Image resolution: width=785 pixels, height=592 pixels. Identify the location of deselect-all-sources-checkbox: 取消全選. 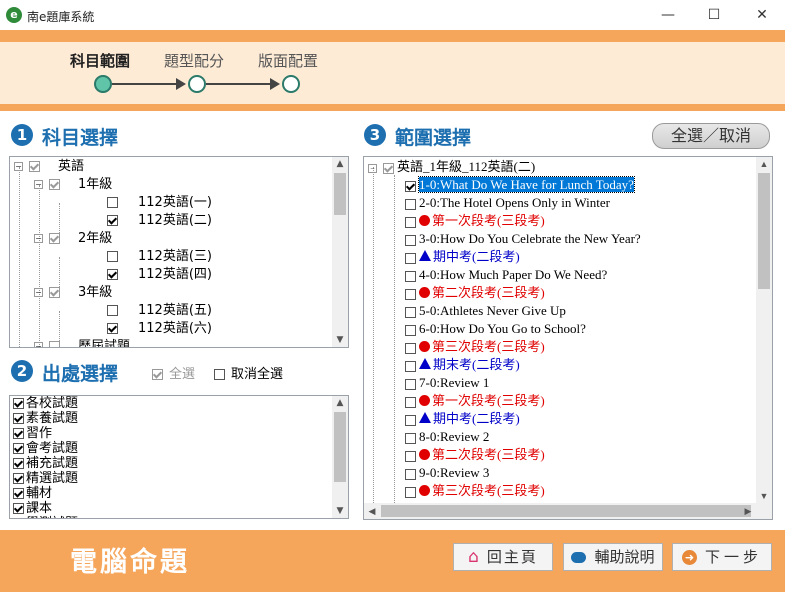
(248, 372).